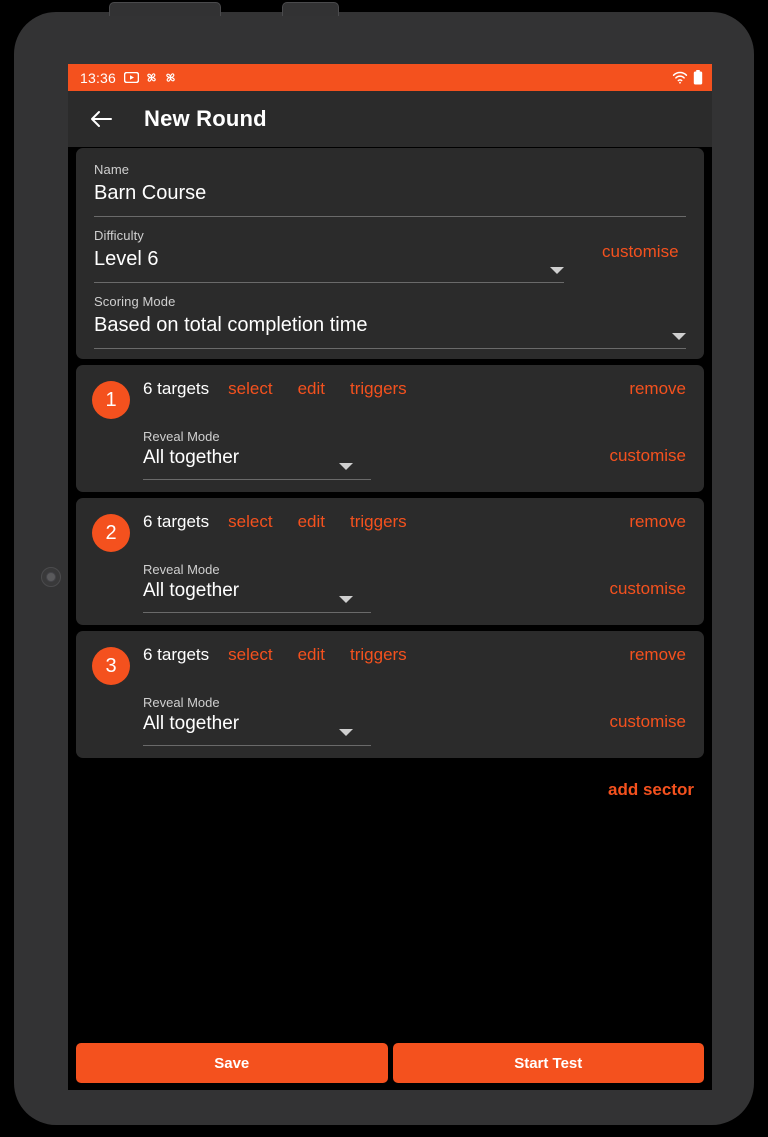  I want to click on difficulty-value: Level 6, so click(329, 257).